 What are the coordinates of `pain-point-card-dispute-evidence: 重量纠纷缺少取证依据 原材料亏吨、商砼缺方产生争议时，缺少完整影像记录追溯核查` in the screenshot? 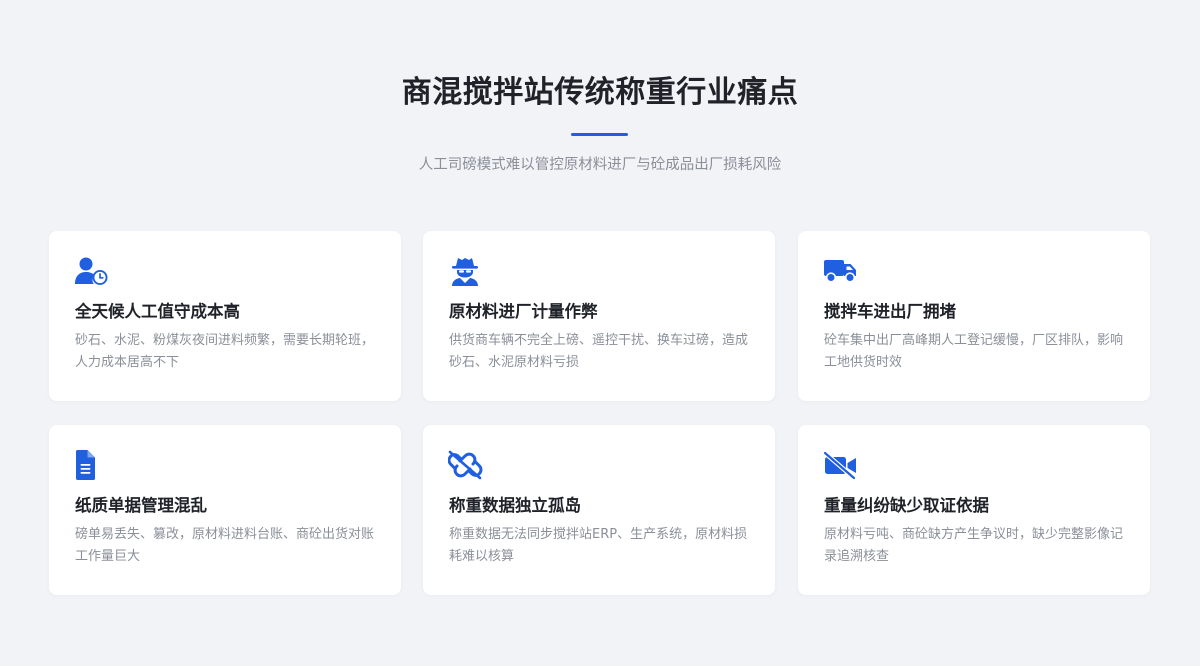 It's located at (974, 510).